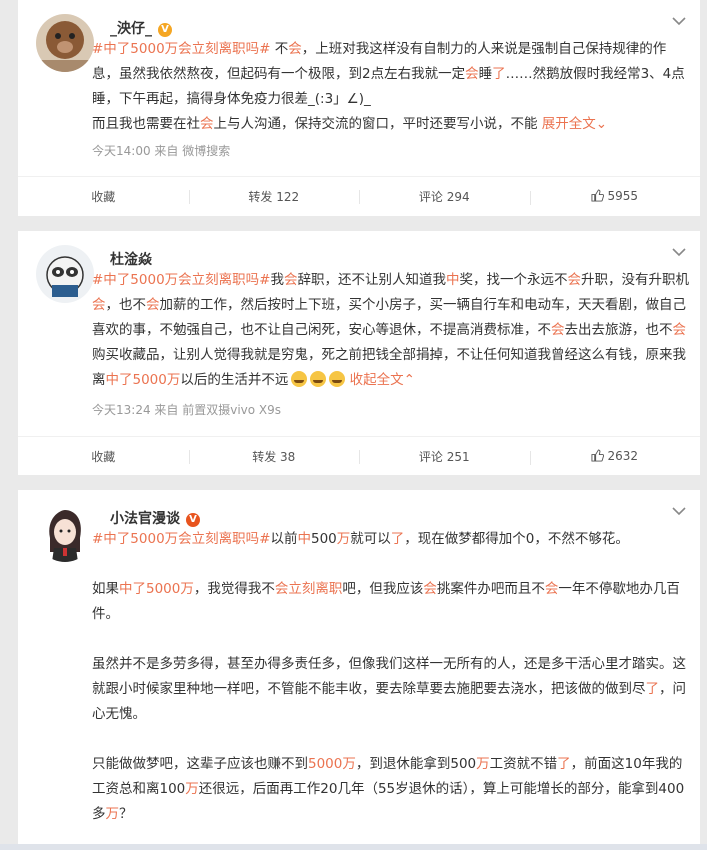 This screenshot has width=707, height=850. I want to click on like-button: 5955, so click(615, 197).